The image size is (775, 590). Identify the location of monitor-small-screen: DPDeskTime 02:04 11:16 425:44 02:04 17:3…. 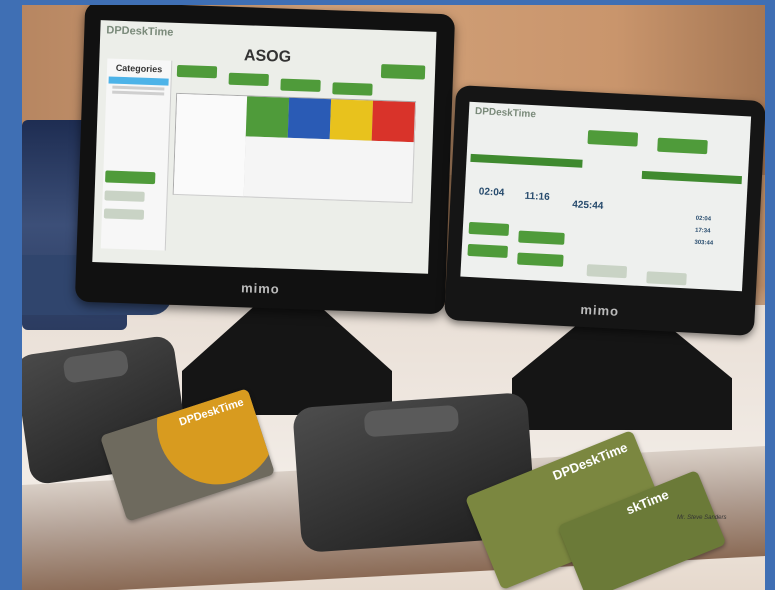
(606, 196).